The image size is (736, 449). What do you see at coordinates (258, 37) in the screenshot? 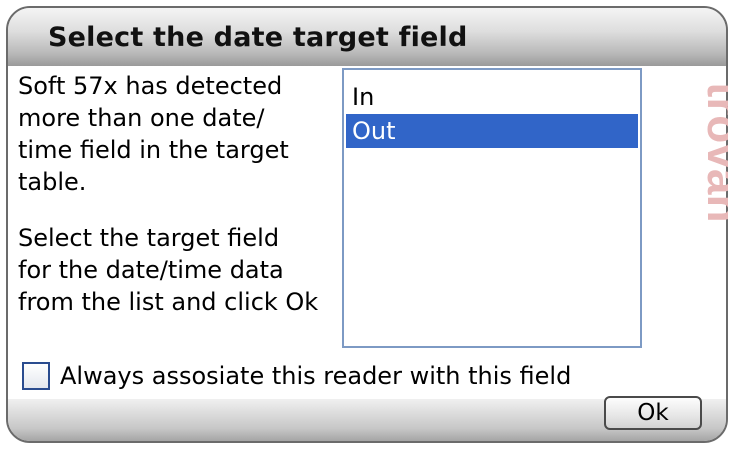
I see `dialog-title: Select the date target field` at bounding box center [258, 37].